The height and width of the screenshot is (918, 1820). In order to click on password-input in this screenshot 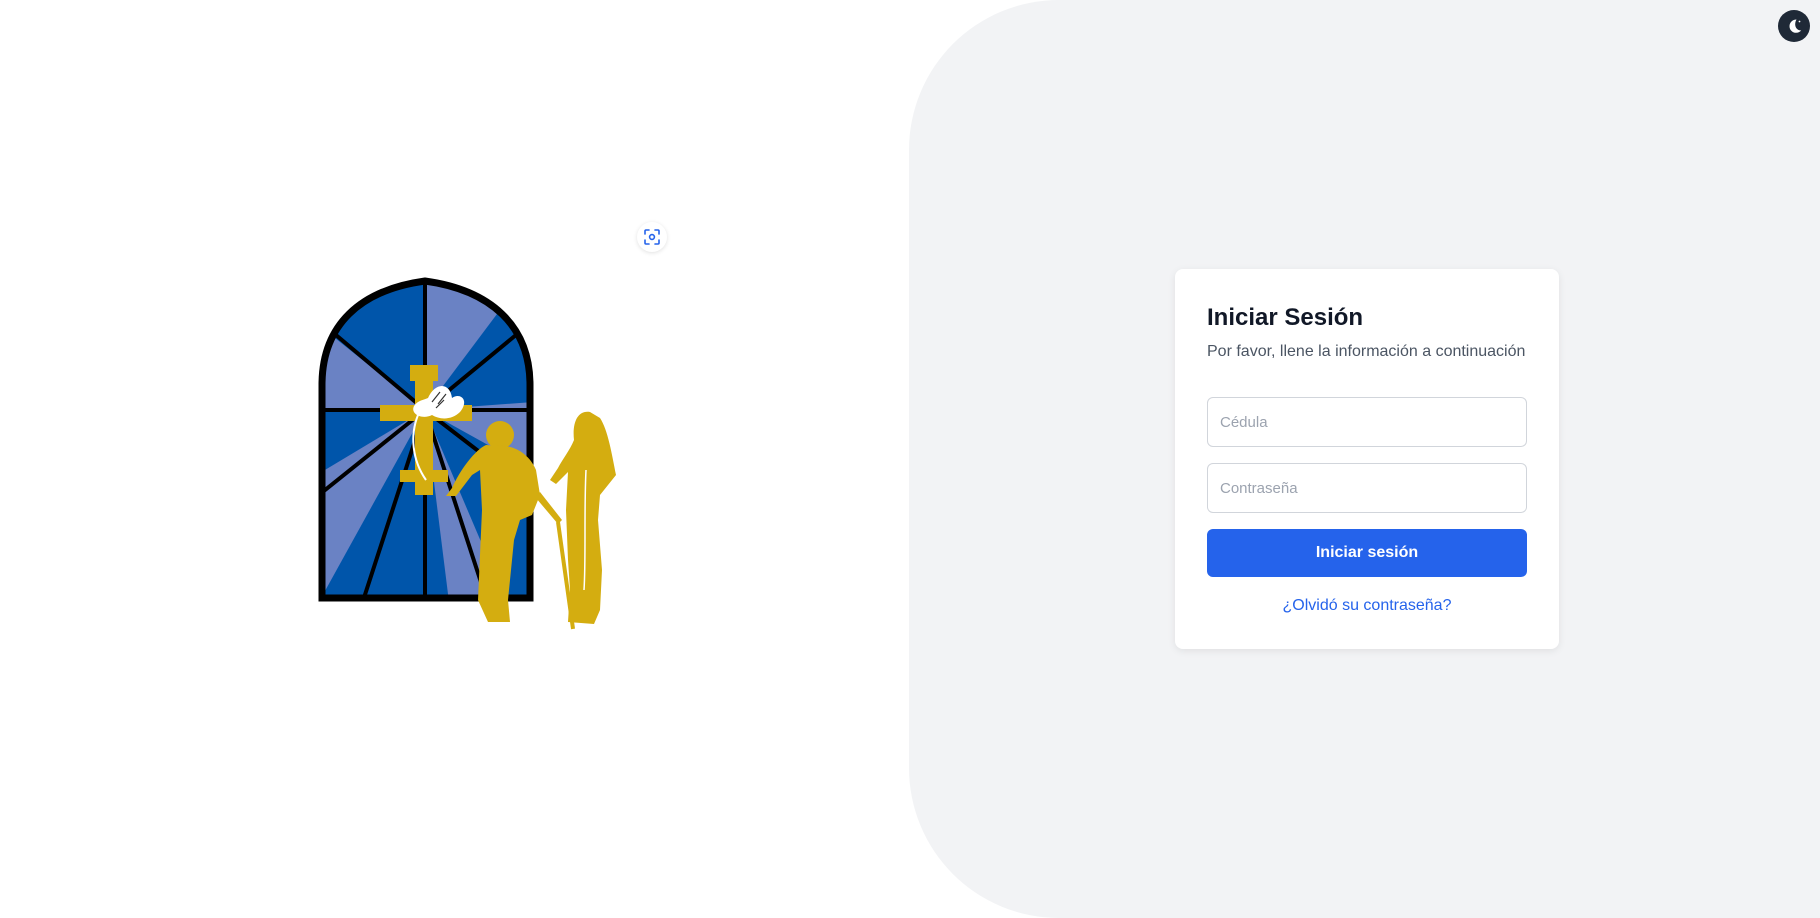, I will do `click(1367, 488)`.